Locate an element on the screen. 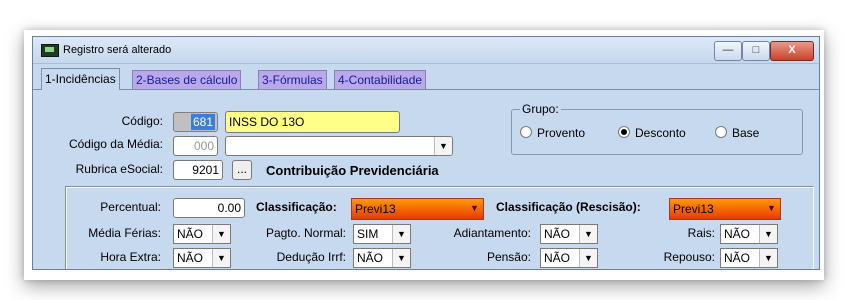  rubrica-label: Rubrica eSocial: is located at coordinates (119, 169).